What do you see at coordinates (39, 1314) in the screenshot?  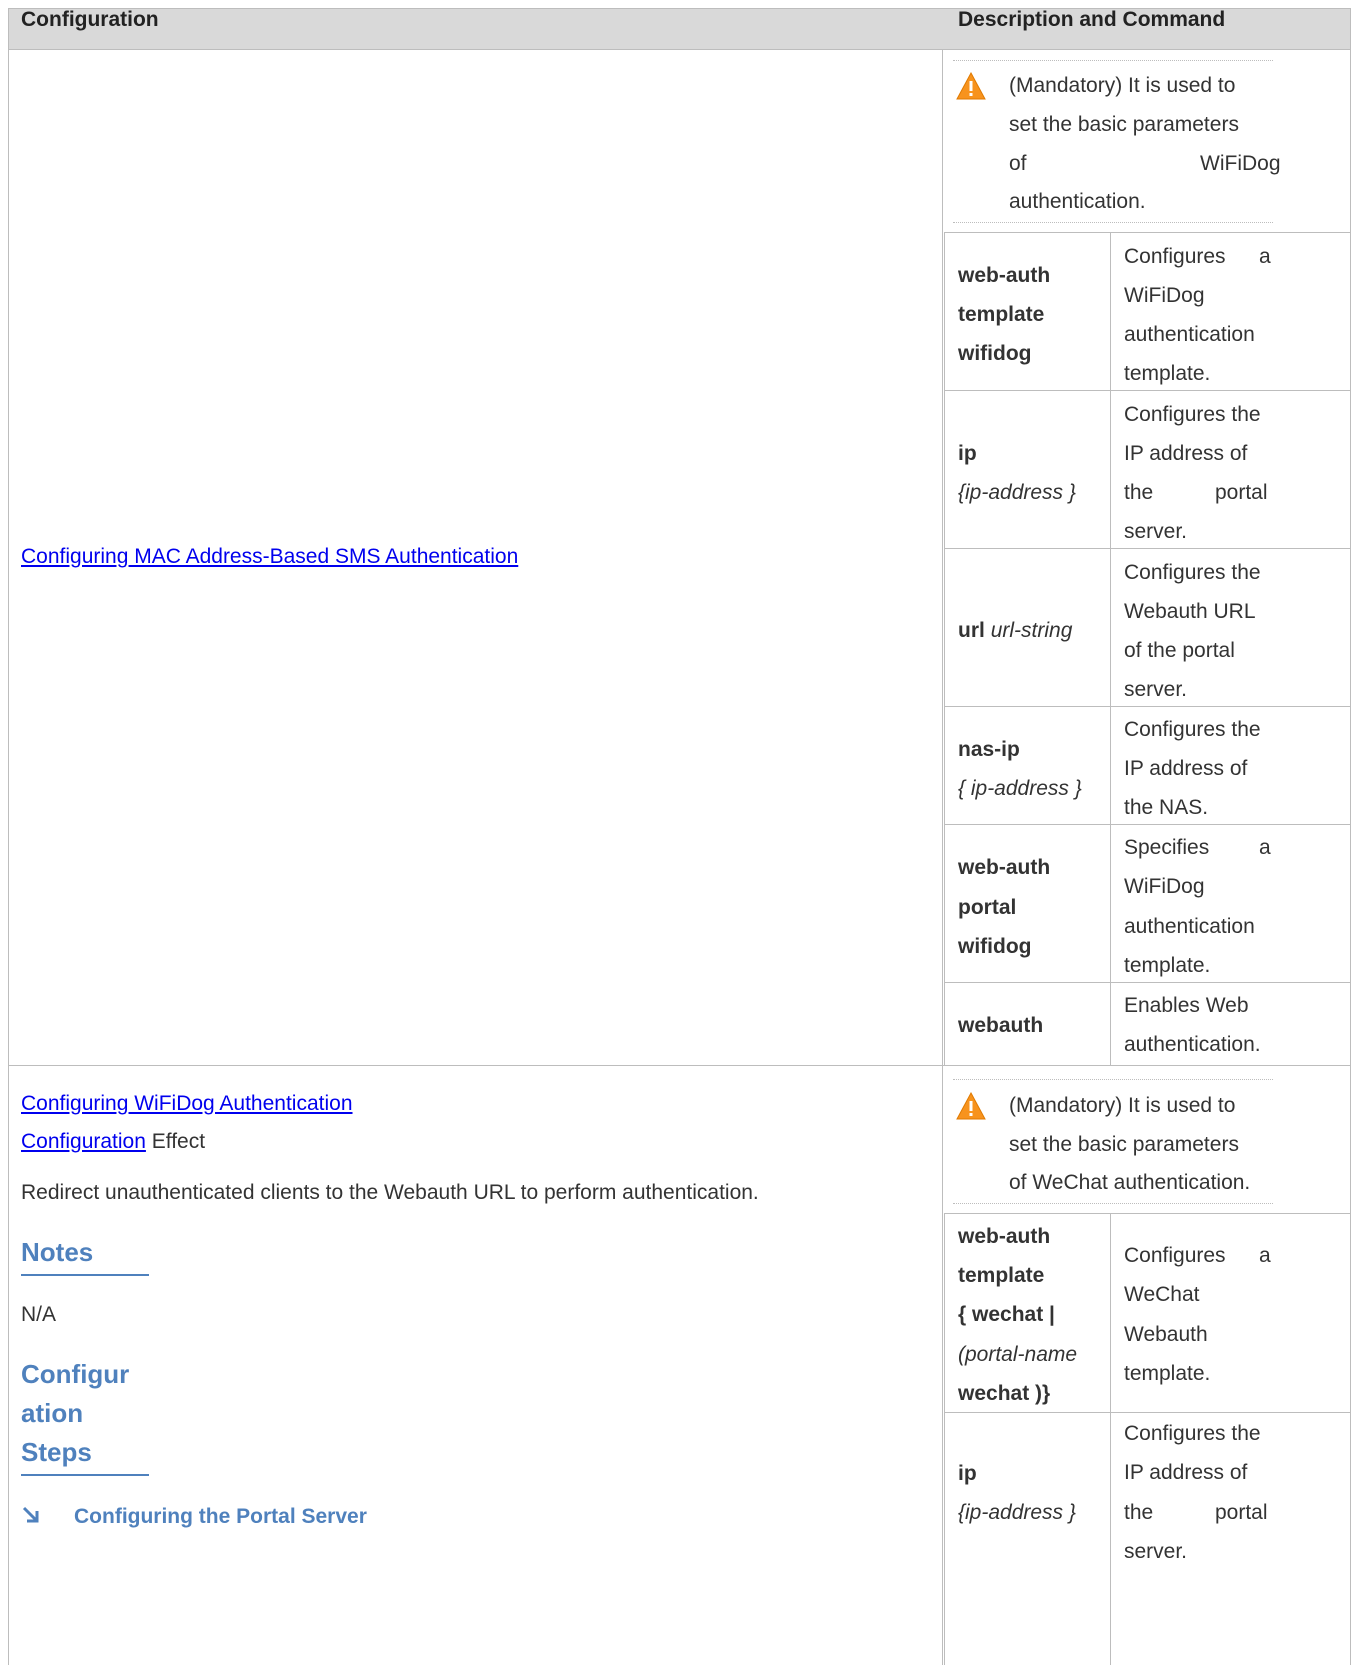 I see `notes-text: N/A` at bounding box center [39, 1314].